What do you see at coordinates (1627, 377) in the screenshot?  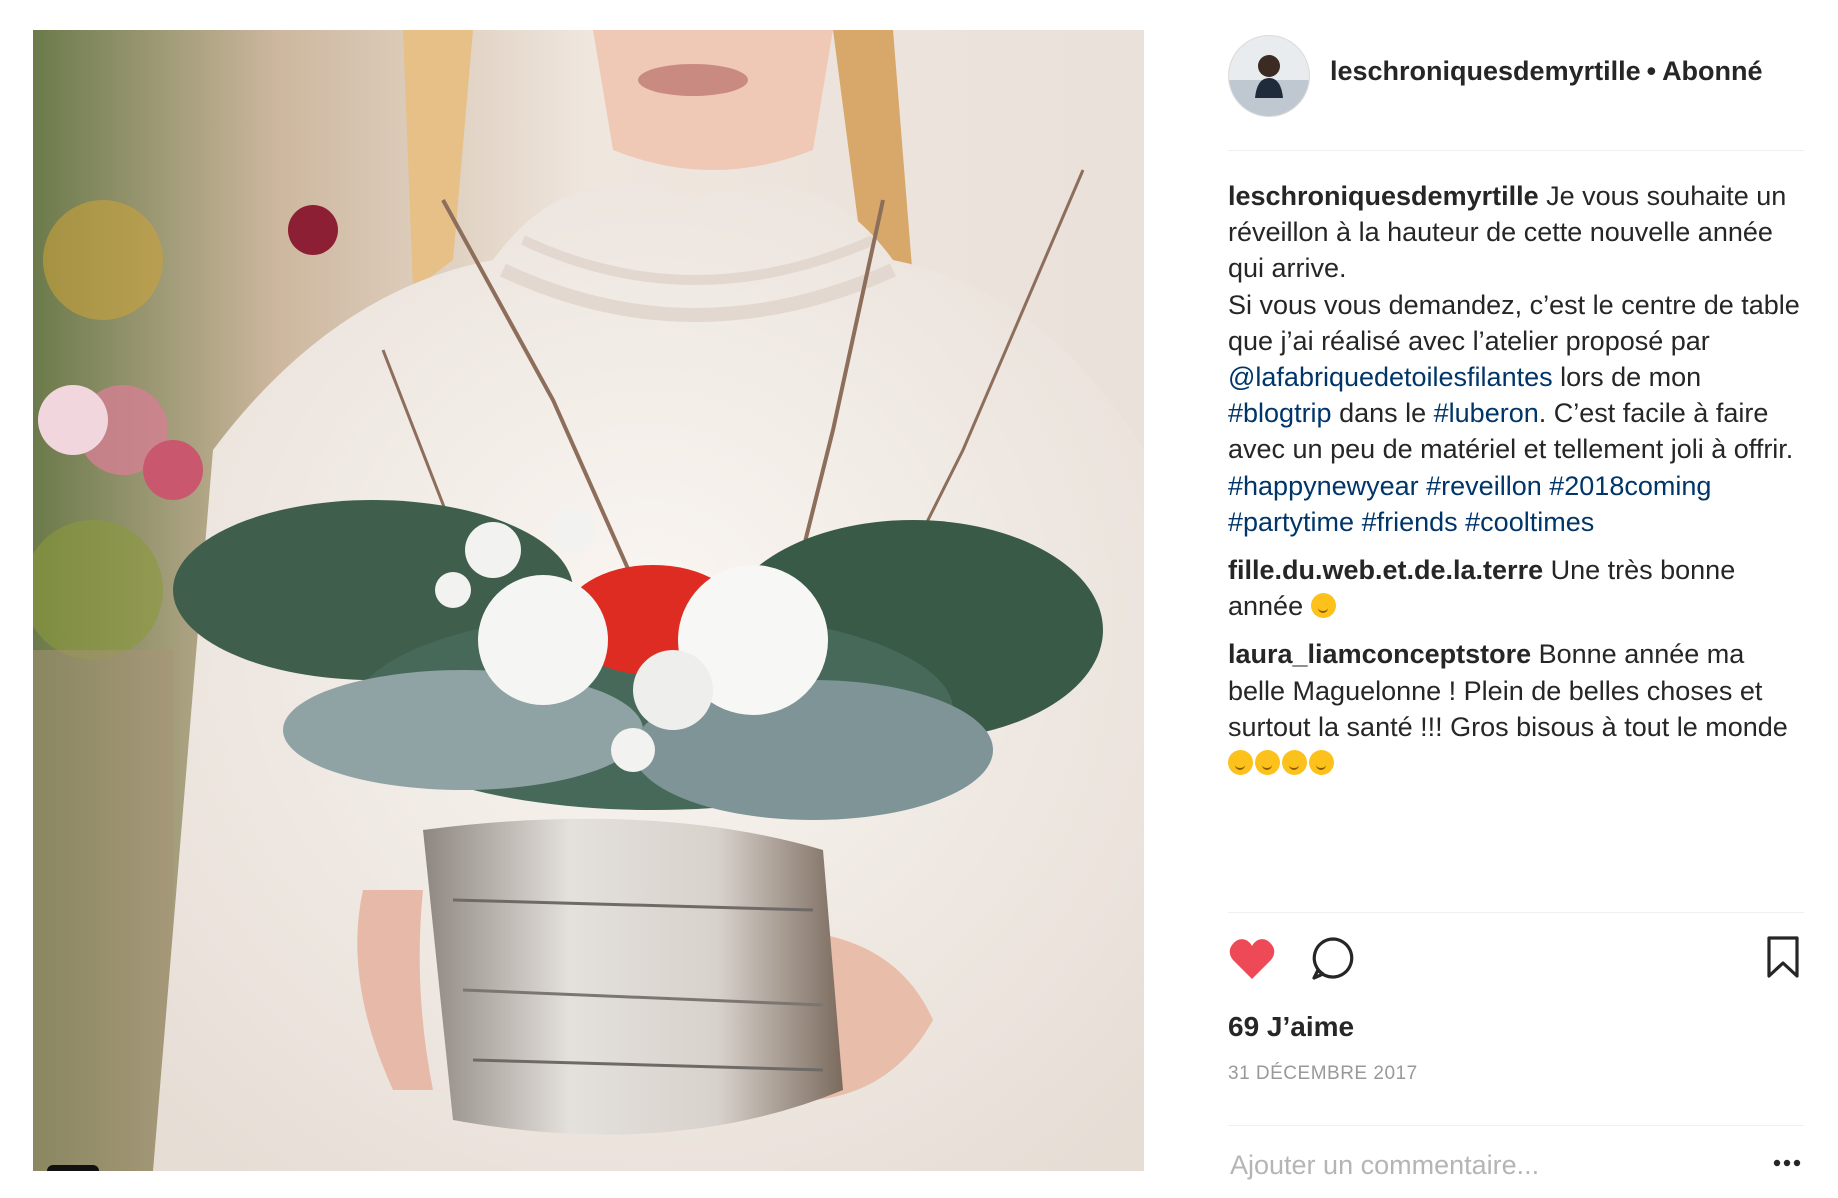 I see `comment-text: lors de mon` at bounding box center [1627, 377].